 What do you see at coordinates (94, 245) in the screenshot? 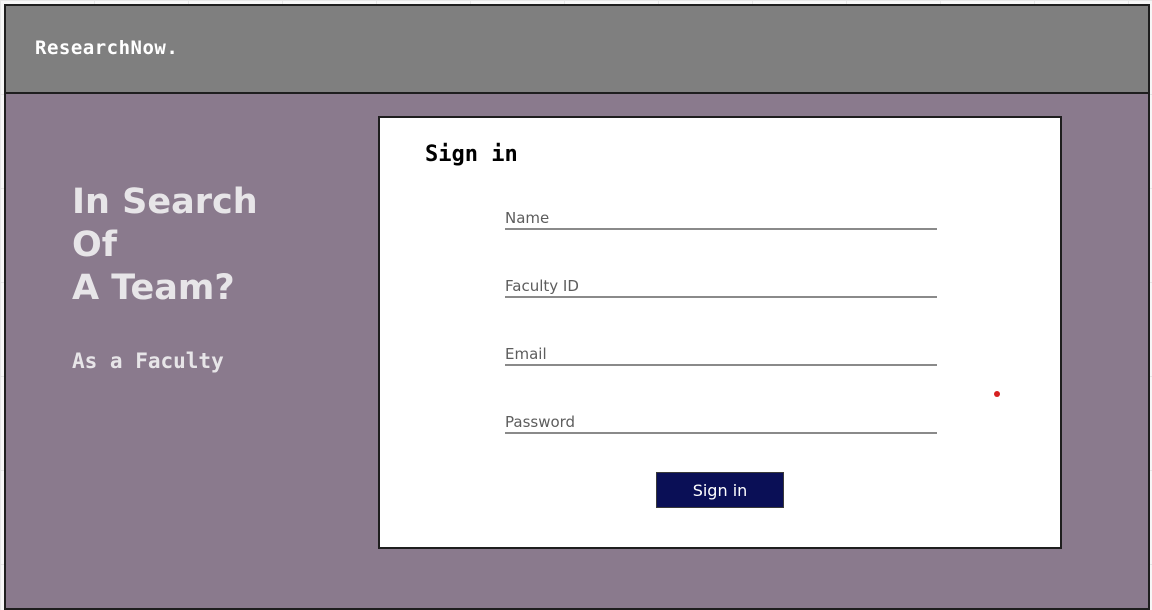
I see `hero-line: Of` at bounding box center [94, 245].